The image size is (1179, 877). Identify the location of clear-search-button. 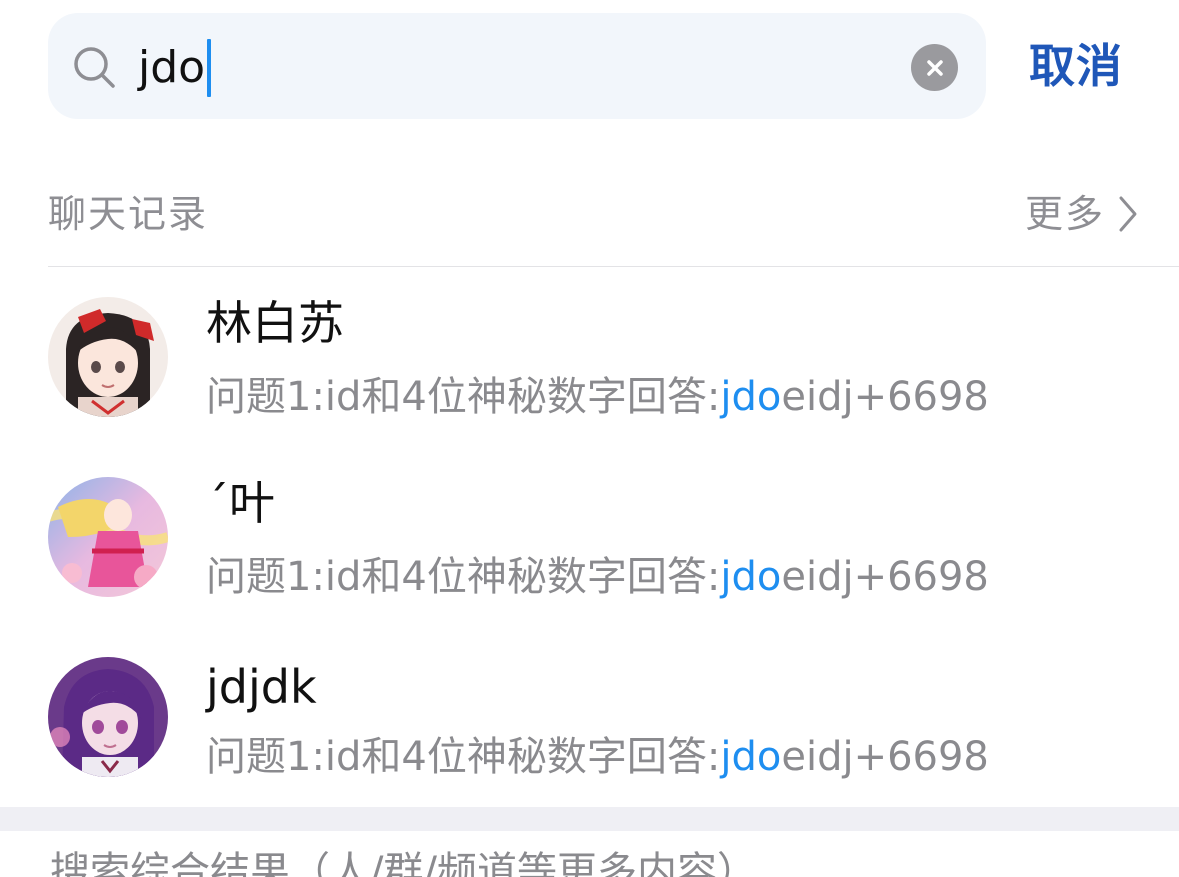
(934, 67).